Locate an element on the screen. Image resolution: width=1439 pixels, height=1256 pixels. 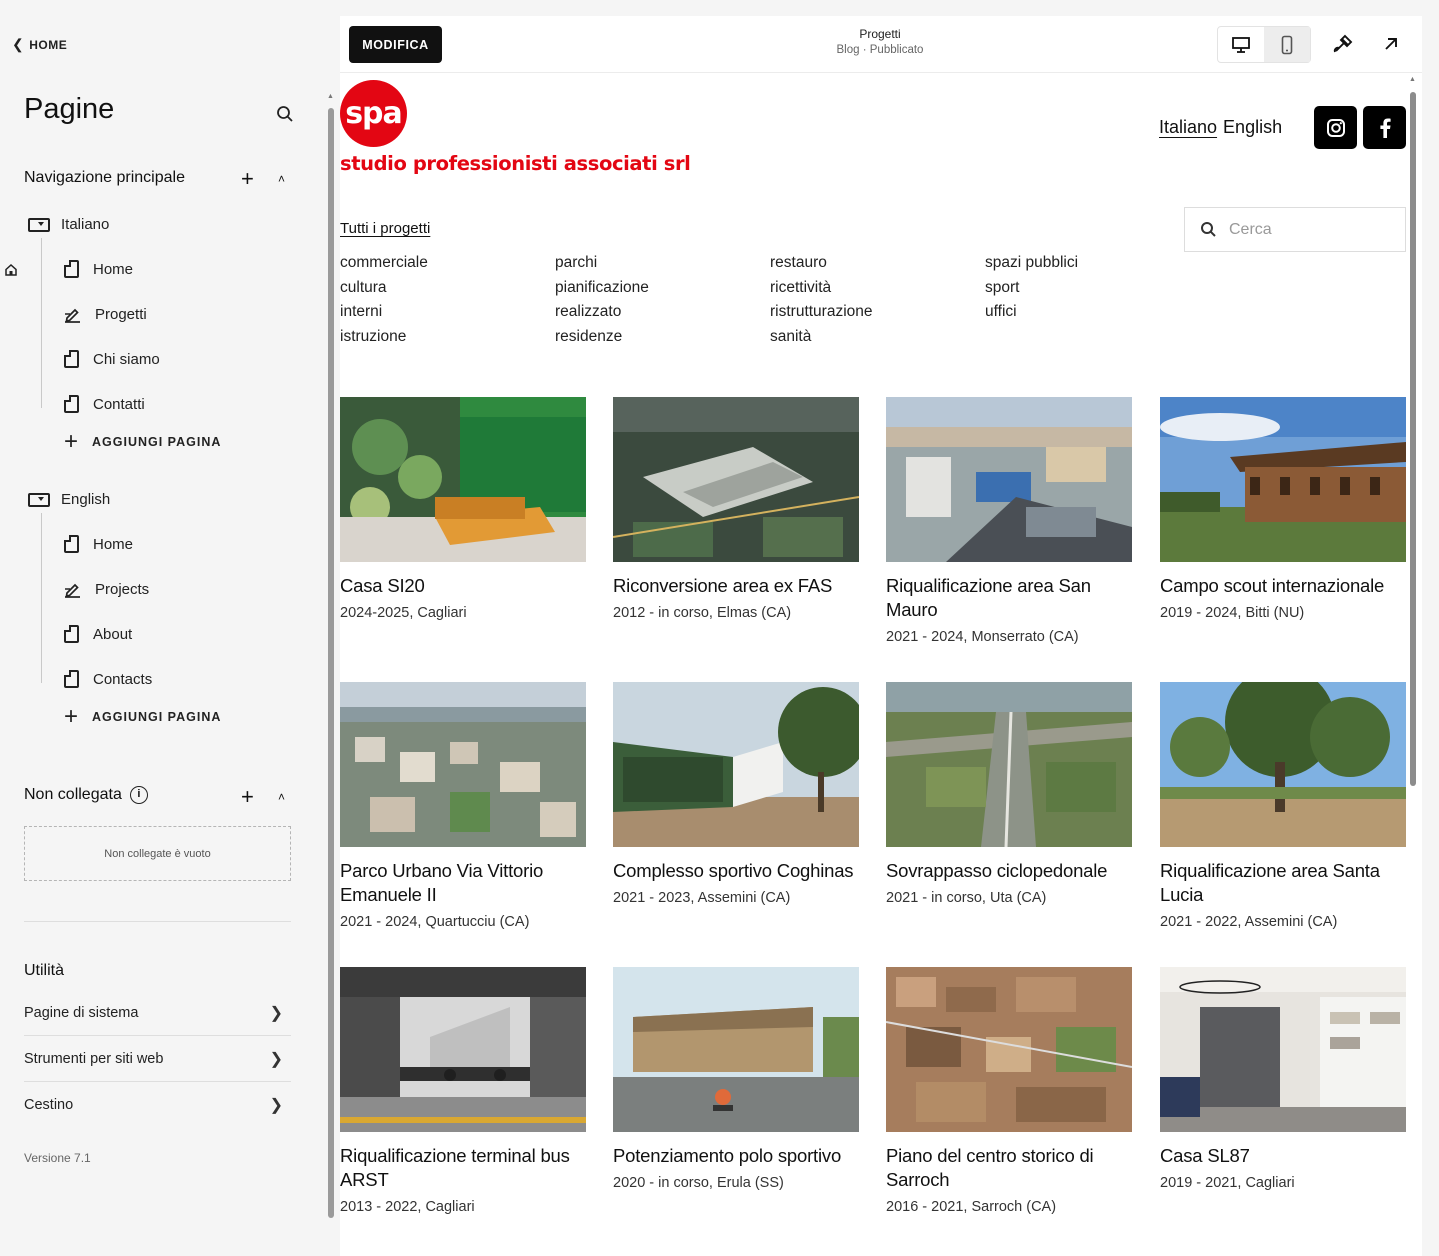
utility-system-pages: Pagine di sistema ❯ is located at coordinates (157, 1013).